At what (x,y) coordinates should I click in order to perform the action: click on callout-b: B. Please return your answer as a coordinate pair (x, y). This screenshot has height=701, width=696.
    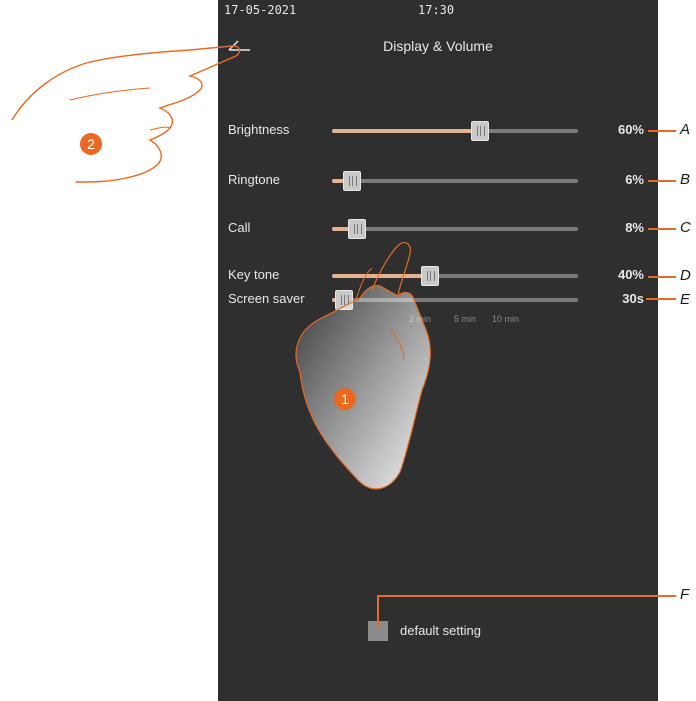
    Looking at the image, I should click on (685, 179).